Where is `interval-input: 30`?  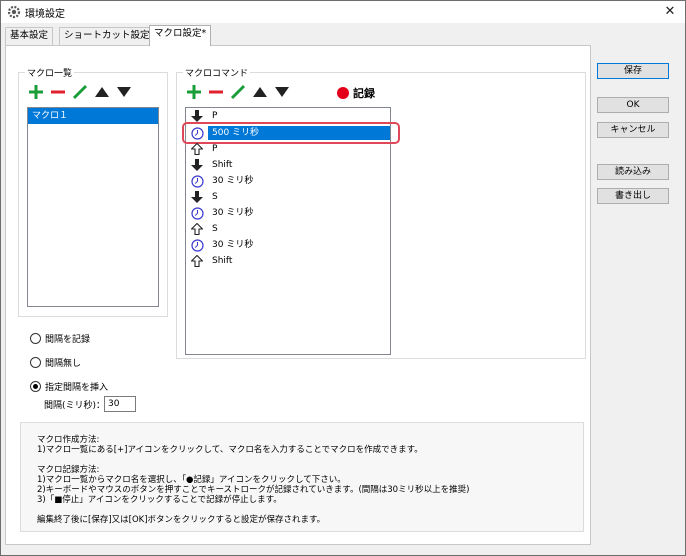 interval-input: 30 is located at coordinates (120, 404).